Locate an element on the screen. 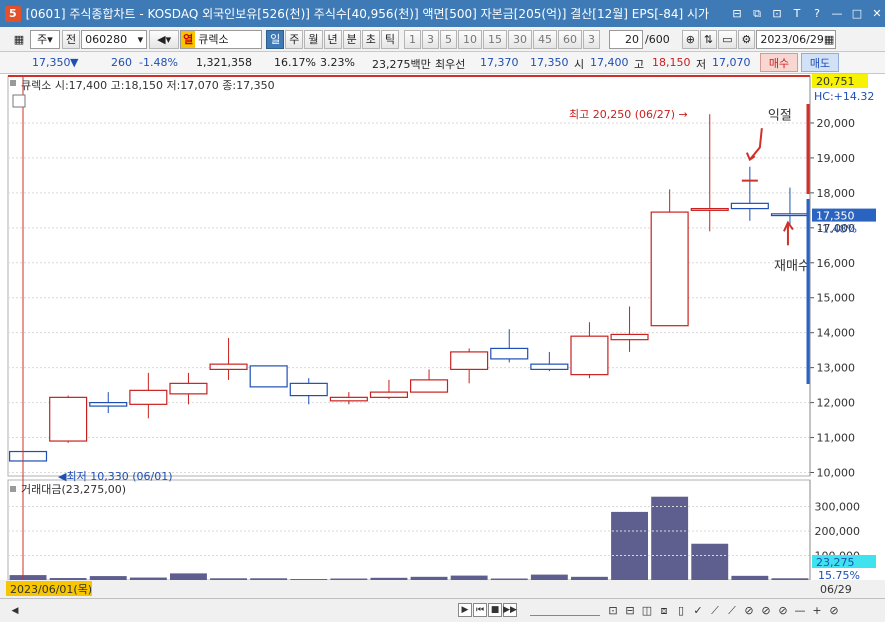  help-icon: ? is located at coordinates (817, 14).